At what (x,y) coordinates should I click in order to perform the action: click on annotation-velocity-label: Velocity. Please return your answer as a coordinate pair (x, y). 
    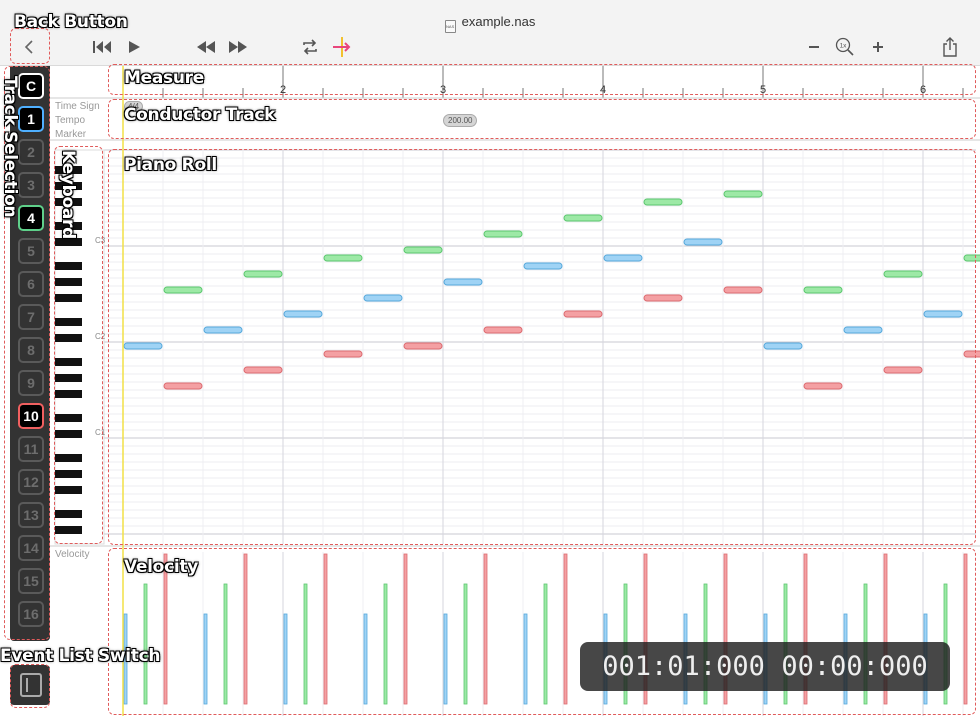
    Looking at the image, I should click on (161, 567).